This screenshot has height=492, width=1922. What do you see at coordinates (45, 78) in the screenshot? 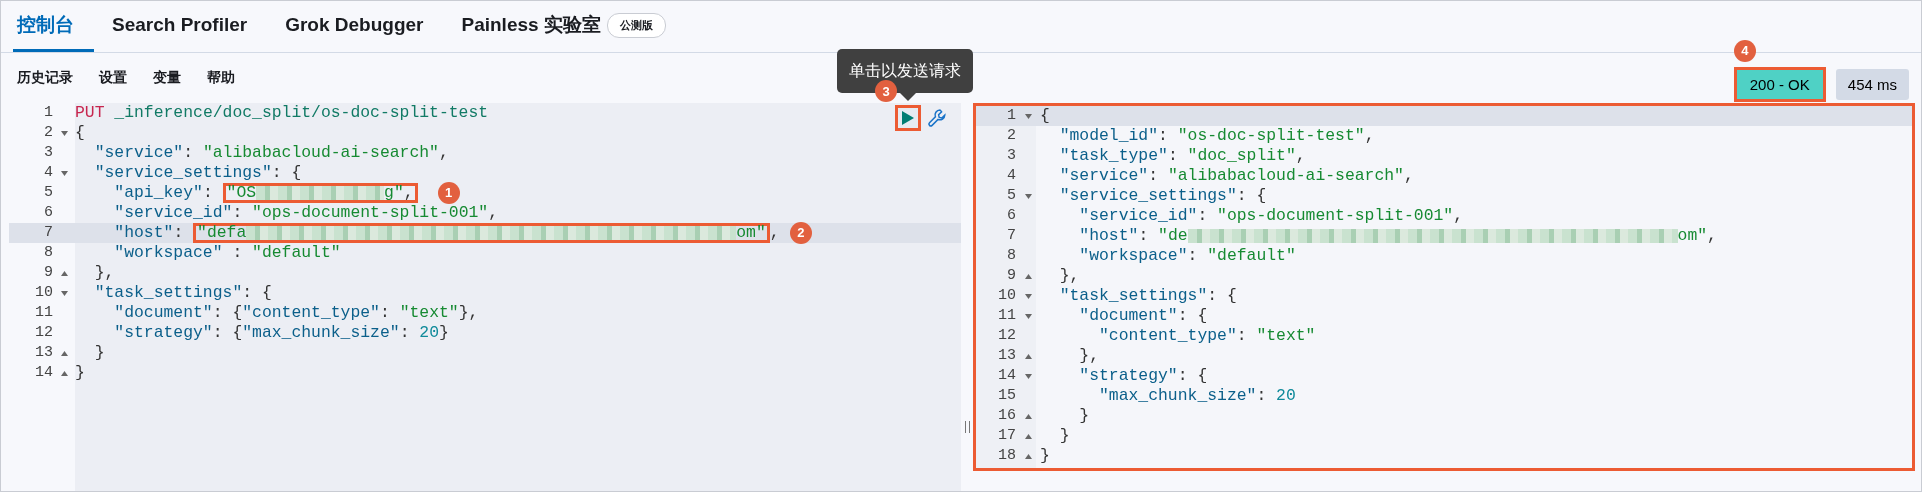
I see `toolbar-link: 历史记录` at bounding box center [45, 78].